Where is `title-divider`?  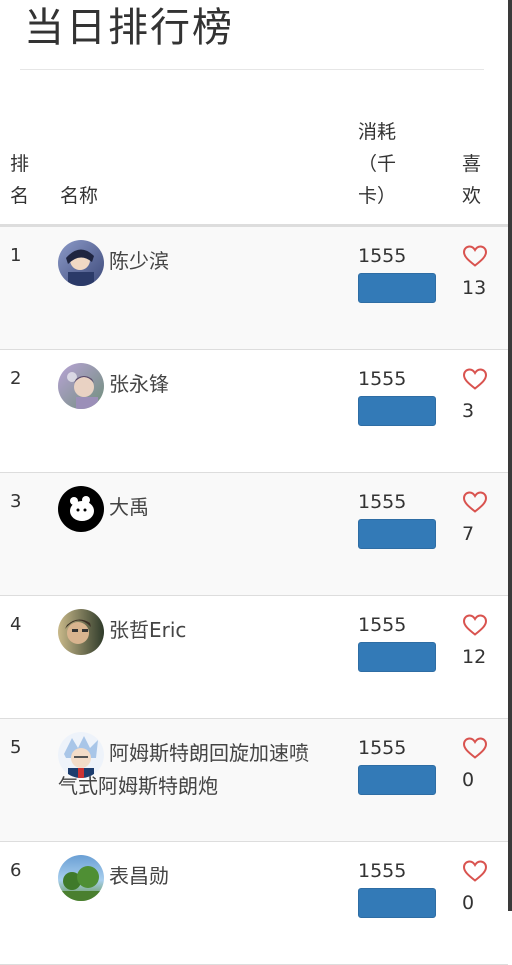
title-divider is located at coordinates (252, 69).